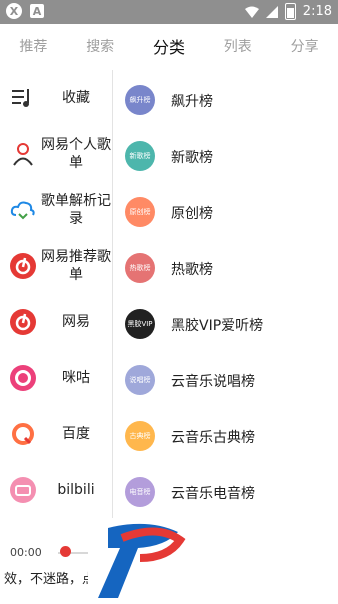 This screenshot has width=338, height=604. What do you see at coordinates (238, 46) in the screenshot?
I see `tab-list: 列表` at bounding box center [238, 46].